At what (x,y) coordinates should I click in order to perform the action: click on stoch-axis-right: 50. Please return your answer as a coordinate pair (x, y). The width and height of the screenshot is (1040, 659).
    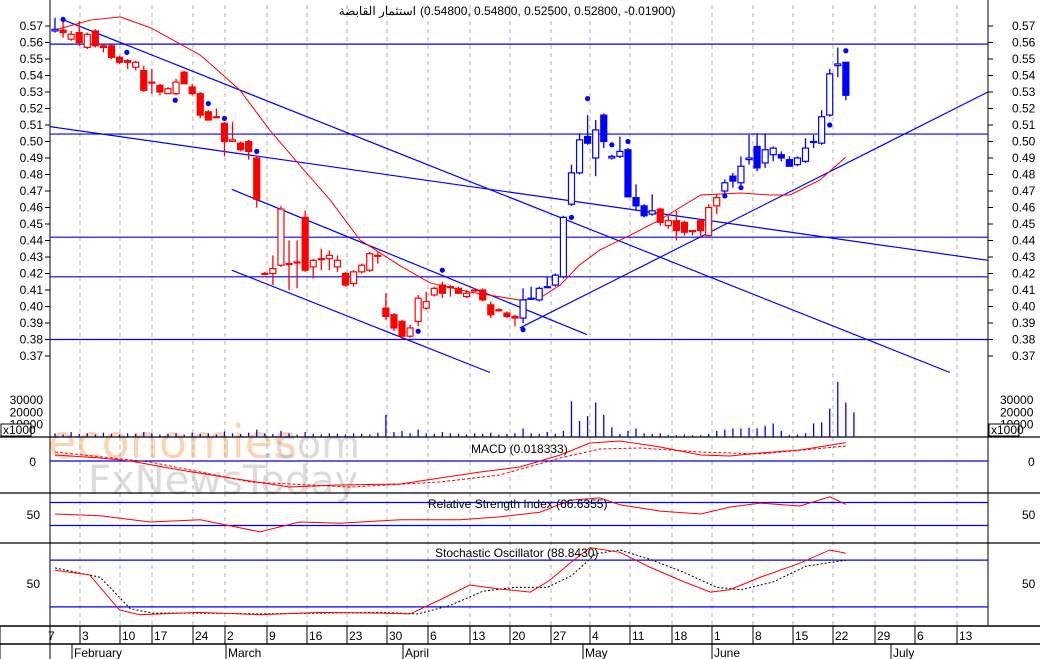
    Looking at the image, I should click on (1029, 584).